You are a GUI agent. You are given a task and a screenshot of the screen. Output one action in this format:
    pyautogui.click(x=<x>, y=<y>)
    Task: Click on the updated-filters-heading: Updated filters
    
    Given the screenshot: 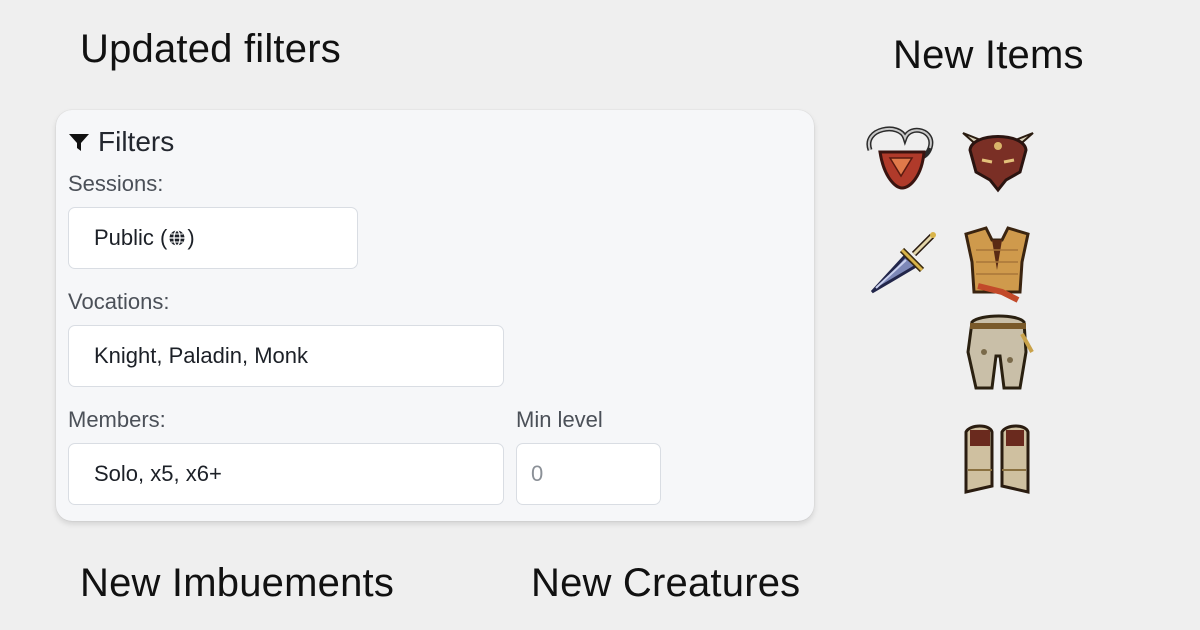 What is the action you would take?
    pyautogui.click(x=210, y=49)
    